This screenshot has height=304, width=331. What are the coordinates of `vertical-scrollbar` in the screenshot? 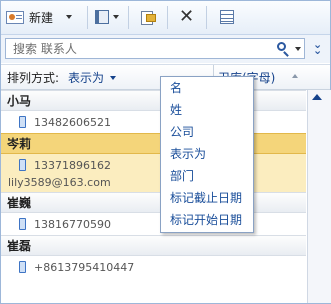 It's located at (319, 196).